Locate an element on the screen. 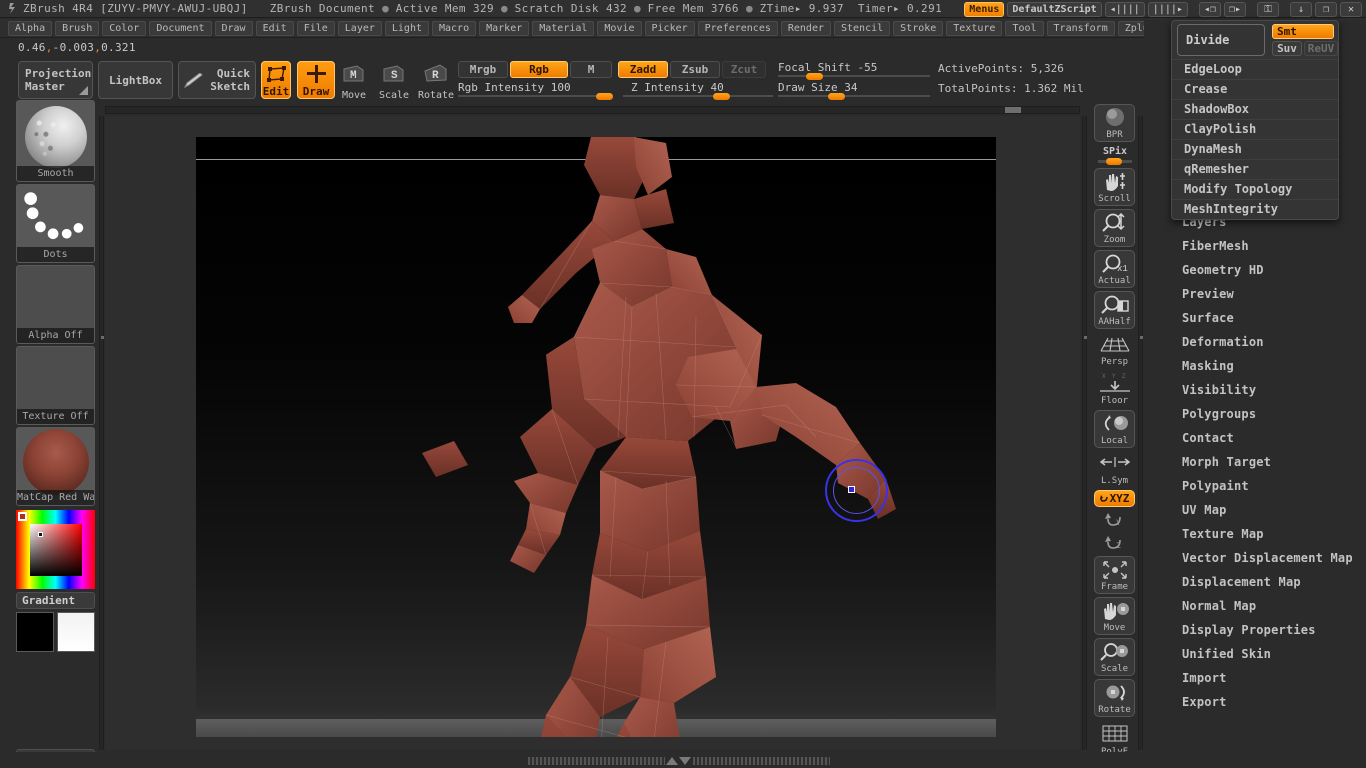 This screenshot has width=1366, height=768. palette-item-deformation: Deformation is located at coordinates (1223, 342).